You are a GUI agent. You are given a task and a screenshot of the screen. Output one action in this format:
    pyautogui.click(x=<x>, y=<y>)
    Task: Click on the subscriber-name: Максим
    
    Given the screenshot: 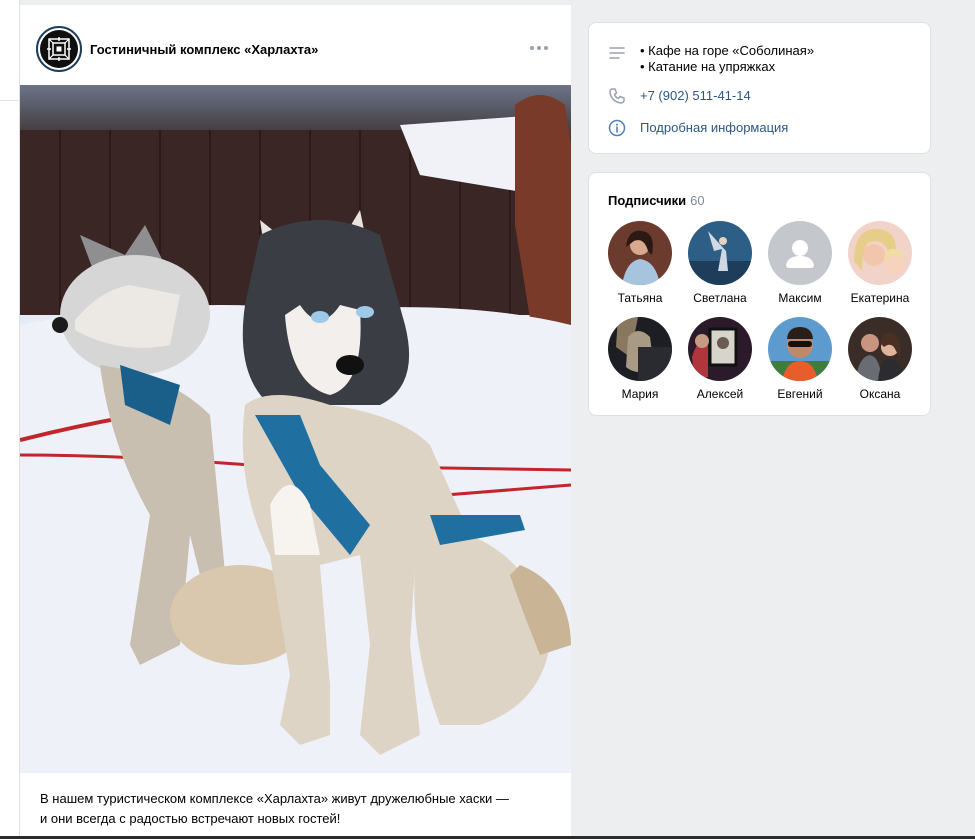 What is the action you would take?
    pyautogui.click(x=800, y=298)
    